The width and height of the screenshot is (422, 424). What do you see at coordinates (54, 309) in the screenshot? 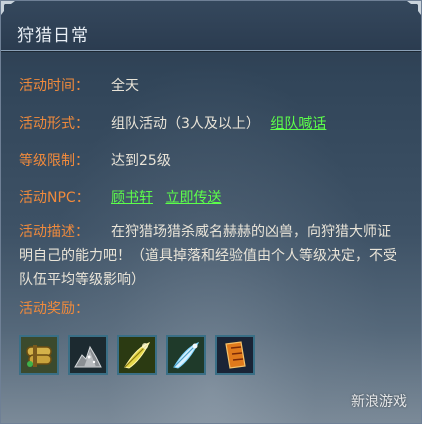
I see `activity-rewards-label: 活动奖励：` at bounding box center [54, 309].